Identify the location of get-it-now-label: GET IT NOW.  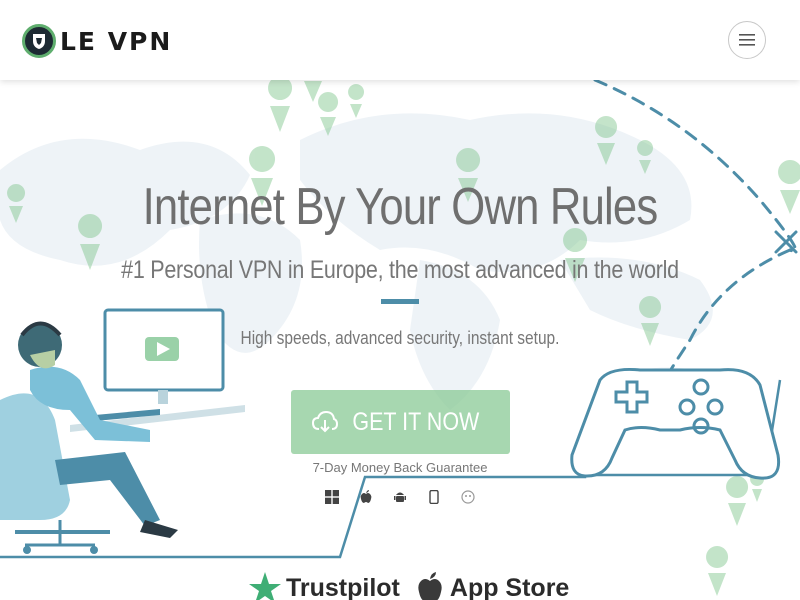
(415, 421).